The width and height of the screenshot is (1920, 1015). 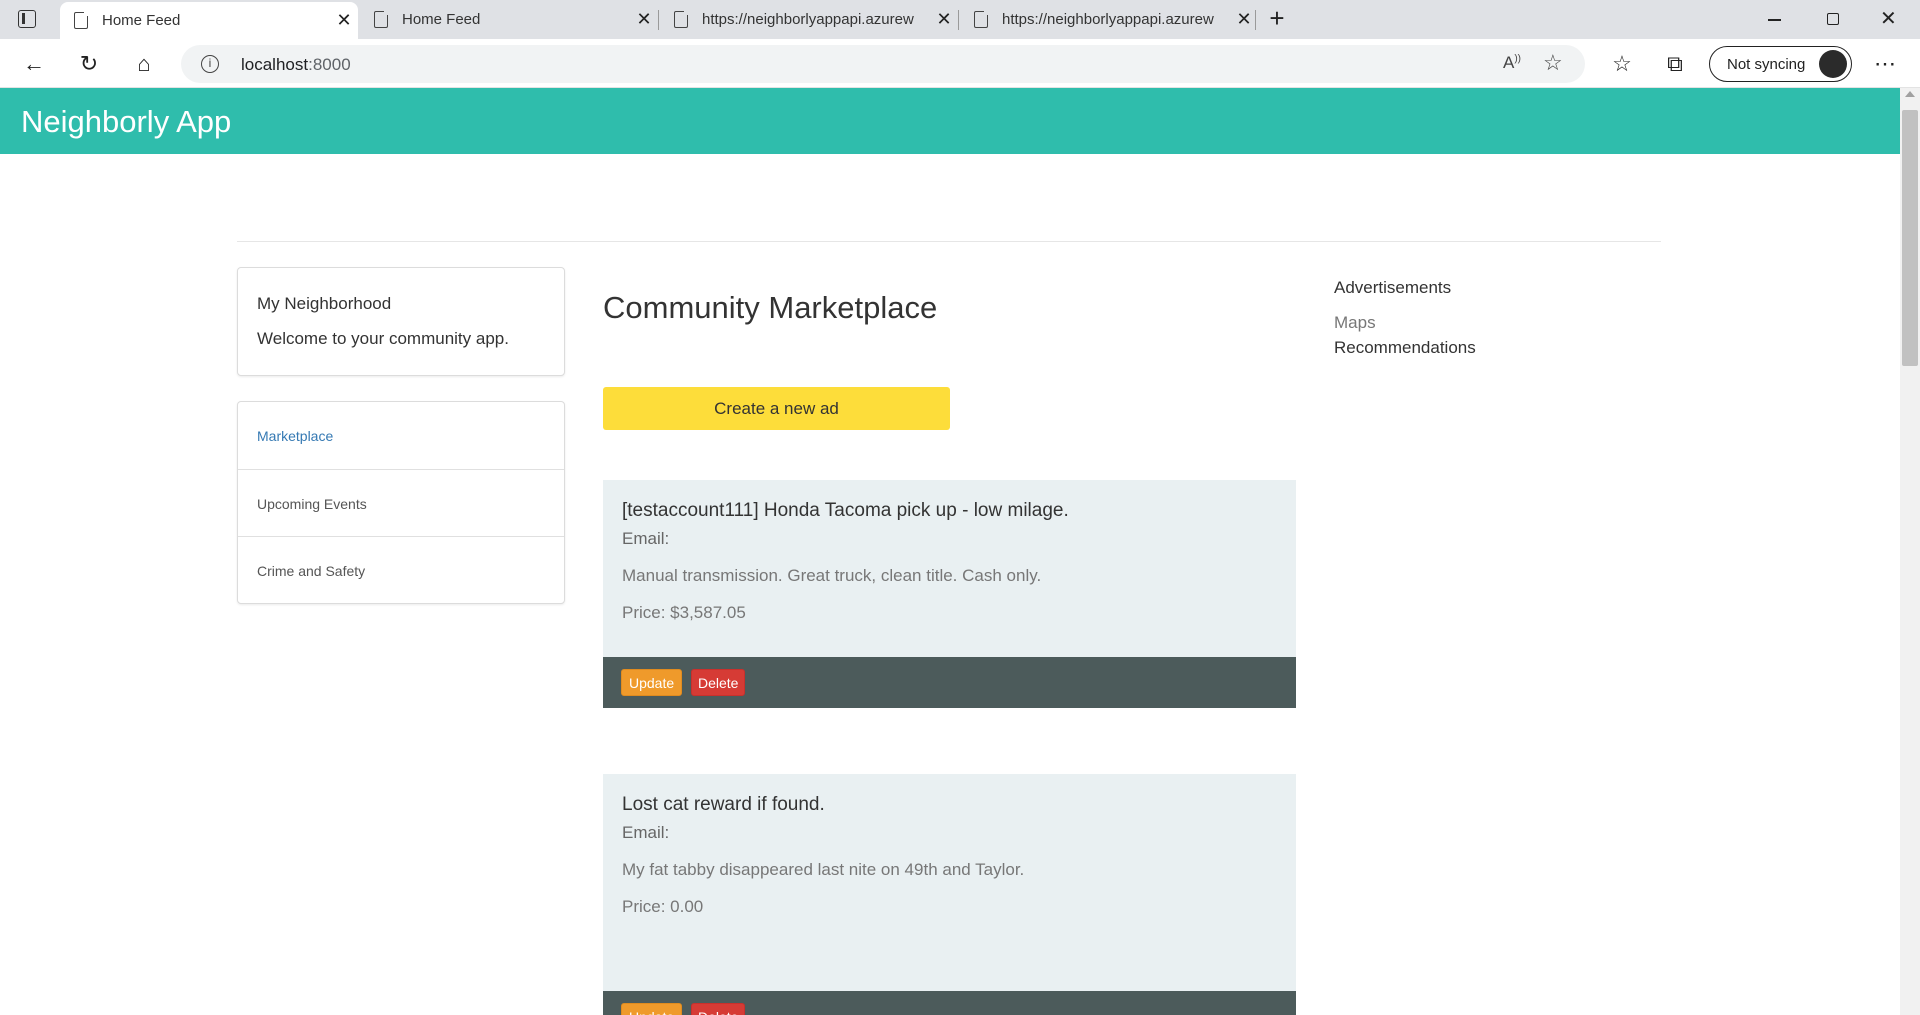 What do you see at coordinates (1766, 64) in the screenshot?
I see `sync-label: Not syncing` at bounding box center [1766, 64].